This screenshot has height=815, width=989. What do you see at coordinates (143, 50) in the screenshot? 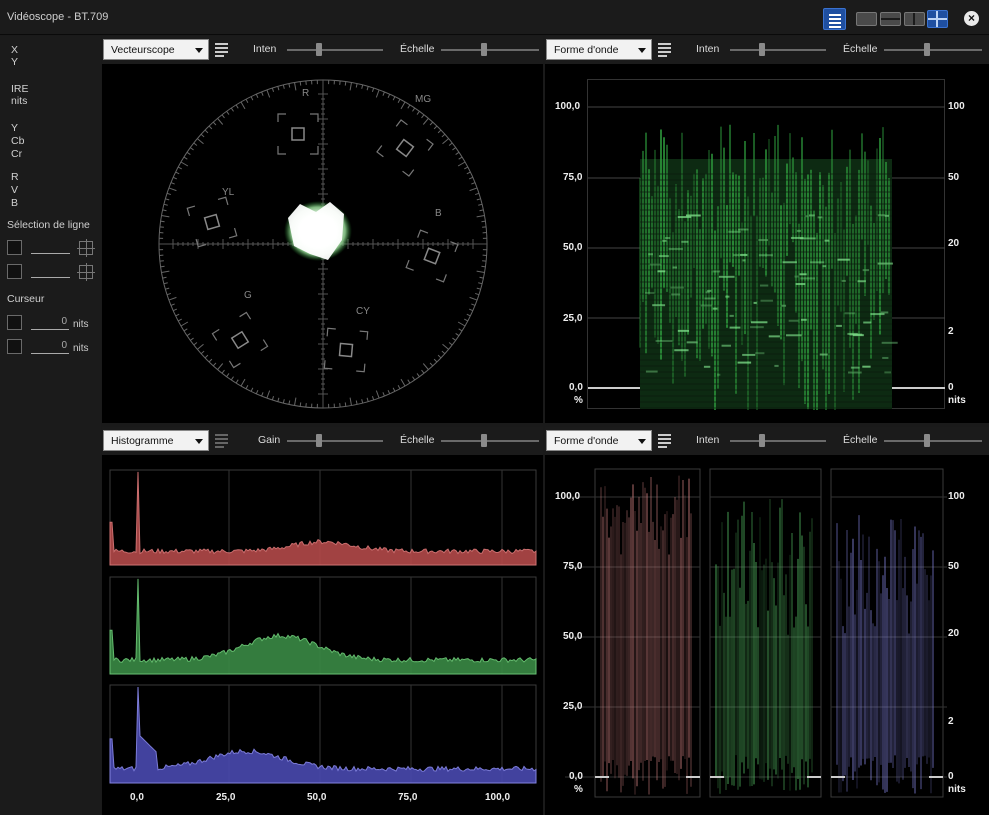
I see `scope-type-value: Vecteurscope` at bounding box center [143, 50].